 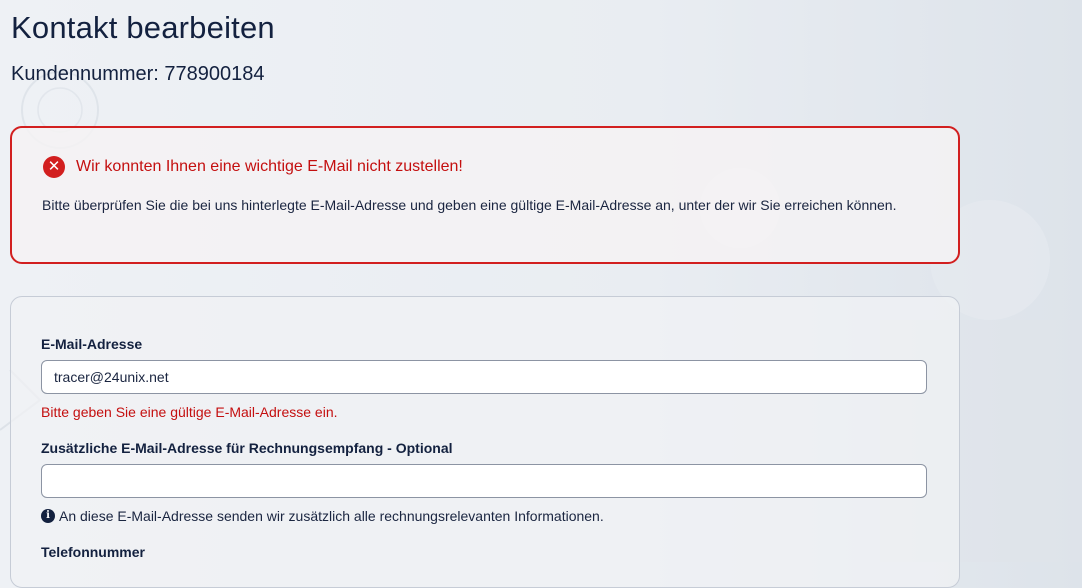 What do you see at coordinates (484, 377) in the screenshot?
I see `email-input` at bounding box center [484, 377].